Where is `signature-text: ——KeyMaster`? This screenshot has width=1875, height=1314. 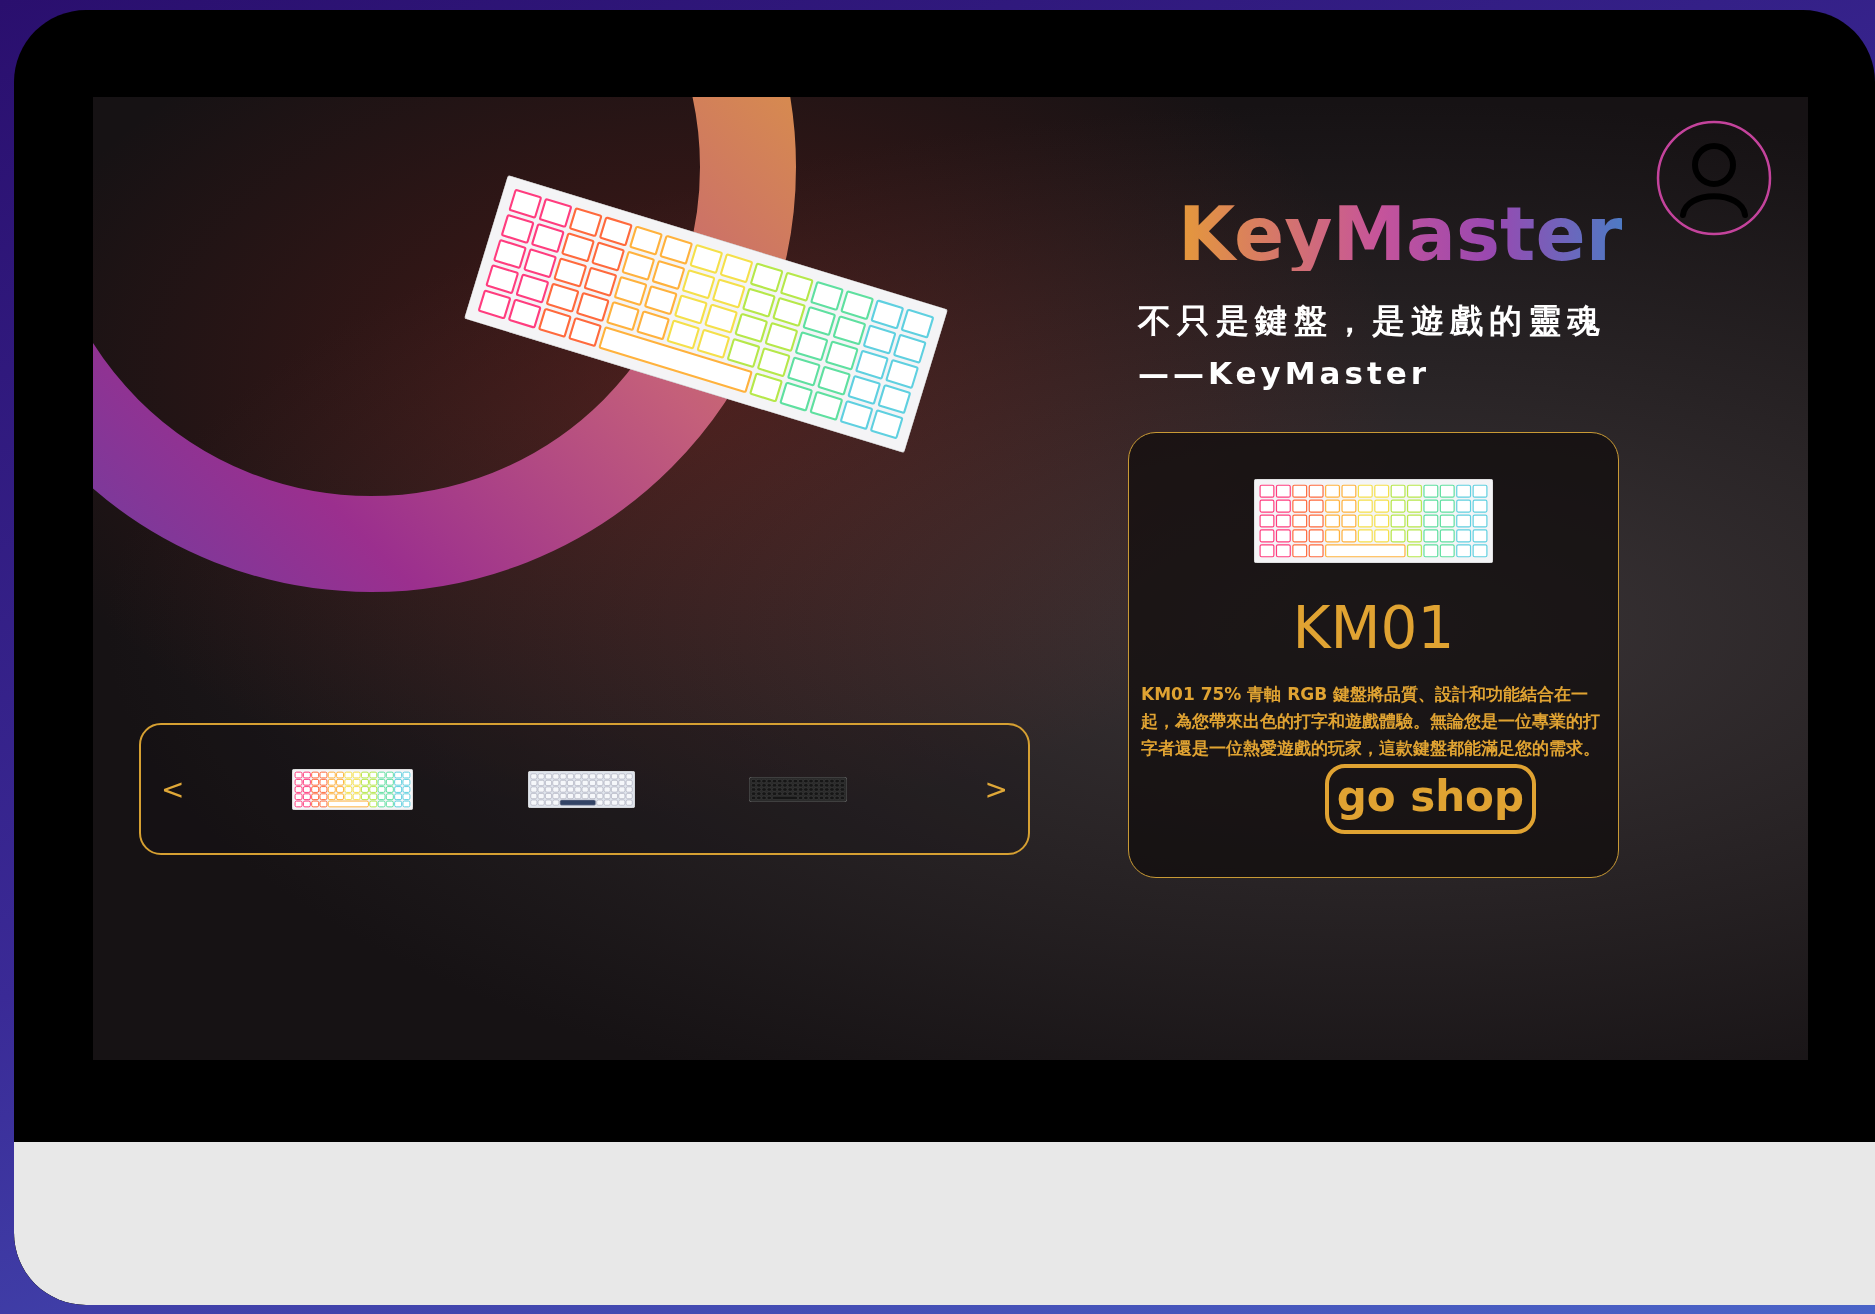
signature-text: ——KeyMaster is located at coordinates (1284, 373).